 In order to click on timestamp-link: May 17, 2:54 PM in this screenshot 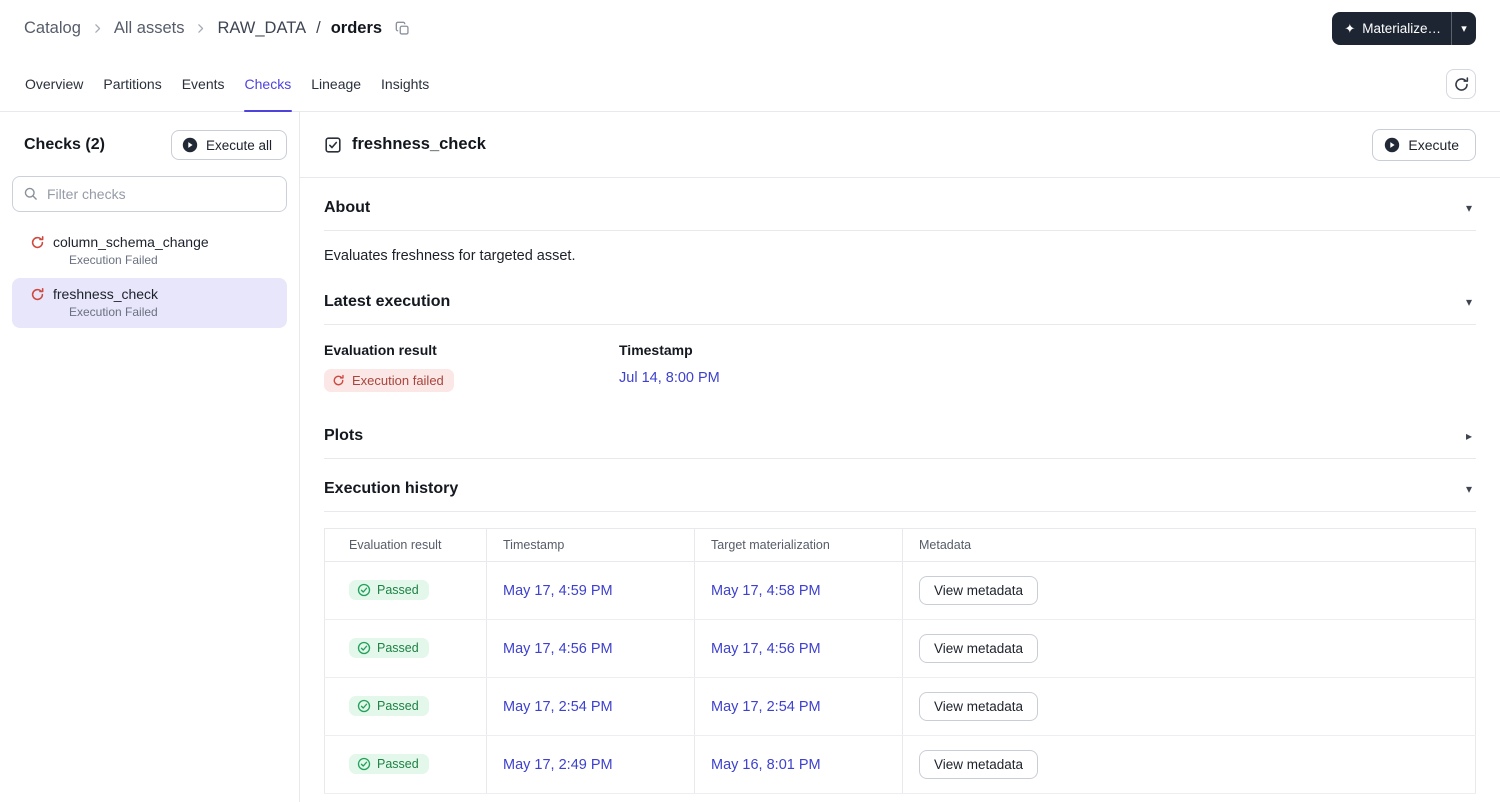, I will do `click(558, 707)`.